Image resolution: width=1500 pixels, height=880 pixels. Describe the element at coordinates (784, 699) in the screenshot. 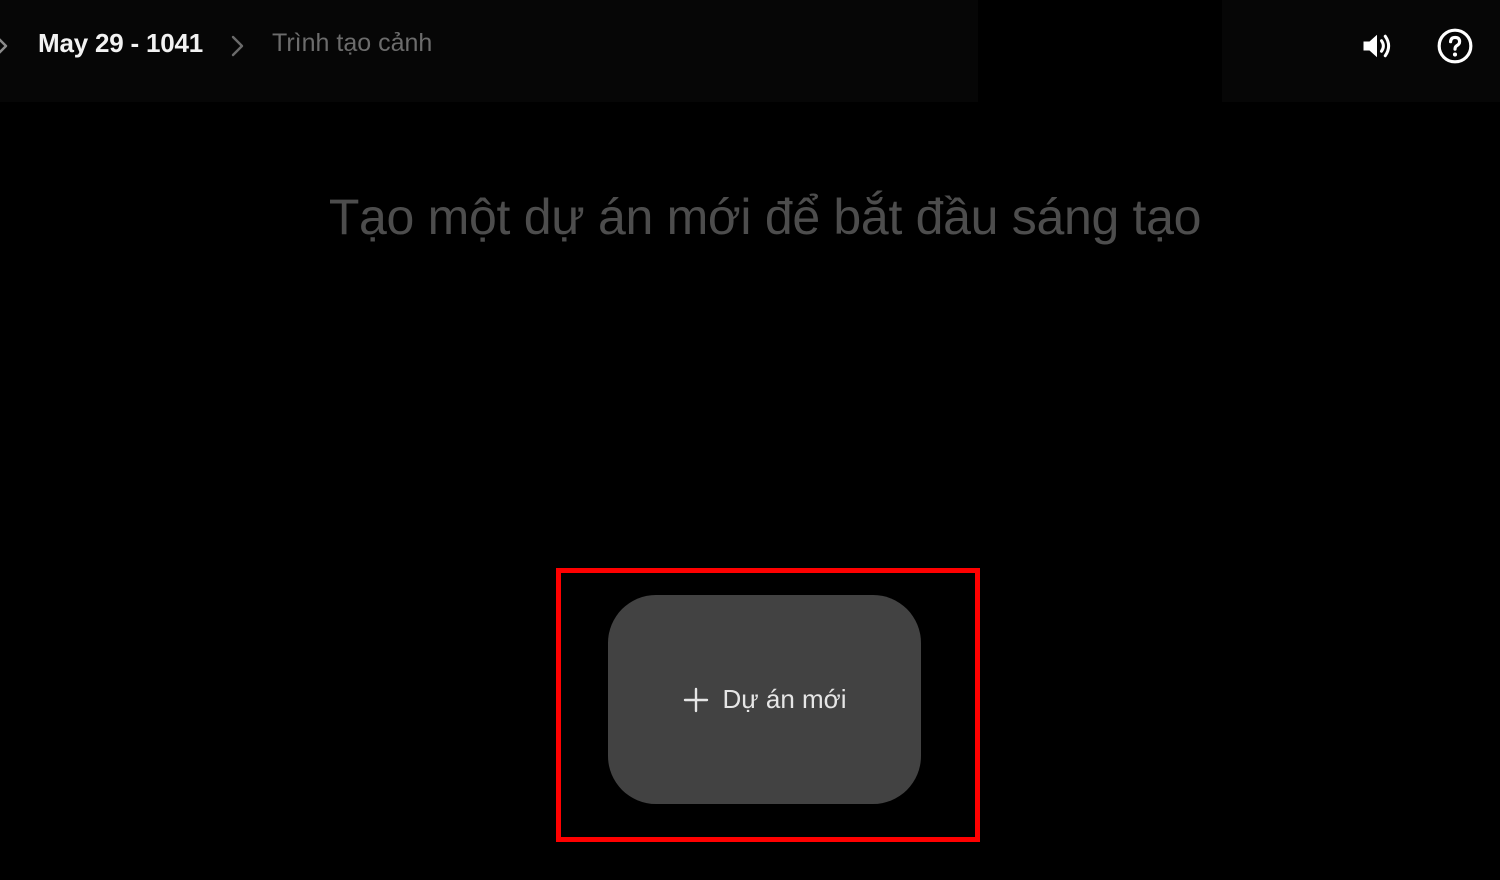

I see `new-project-label: Dự án mới` at that location.